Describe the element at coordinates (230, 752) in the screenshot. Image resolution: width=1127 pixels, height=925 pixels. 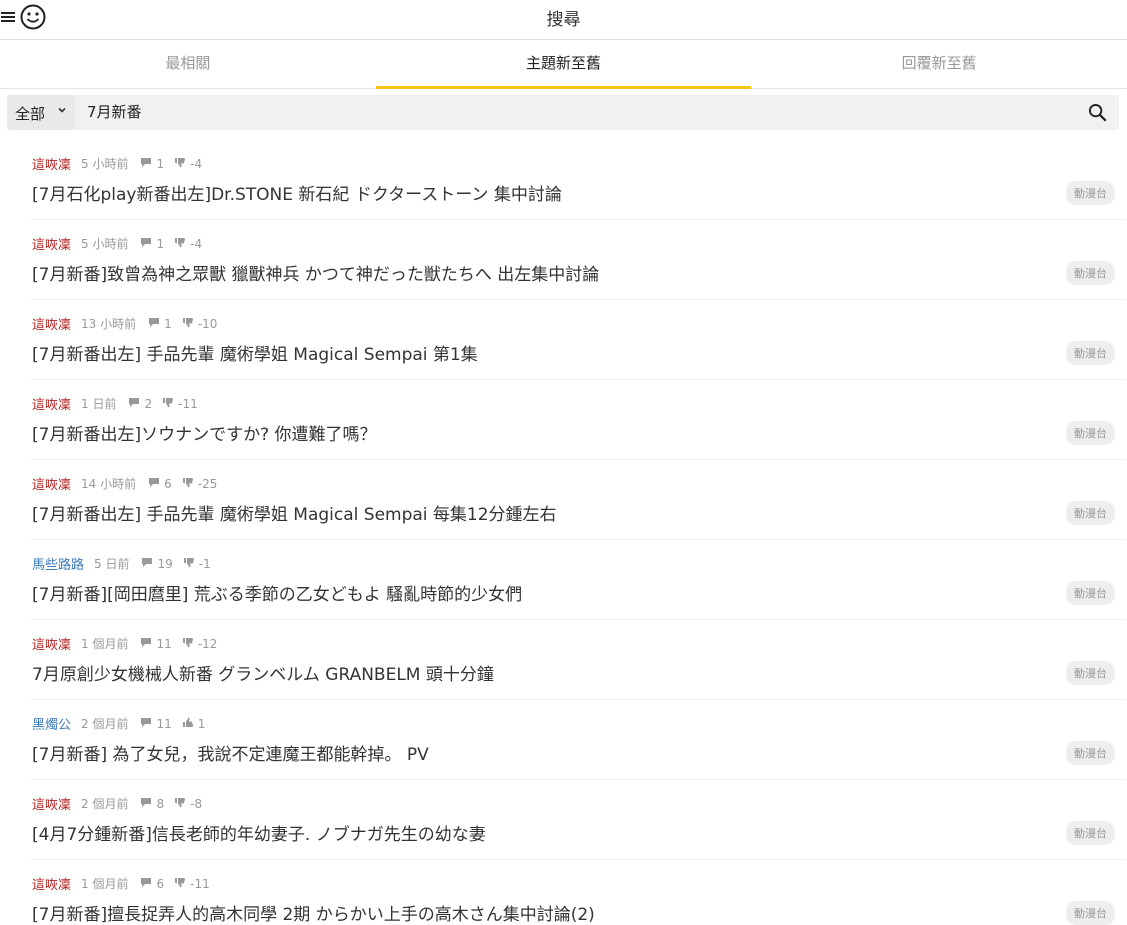
I see `thread-title: [7月新番] 為了女兒，我說不定連魔王都能幹掉。 PV` at that location.